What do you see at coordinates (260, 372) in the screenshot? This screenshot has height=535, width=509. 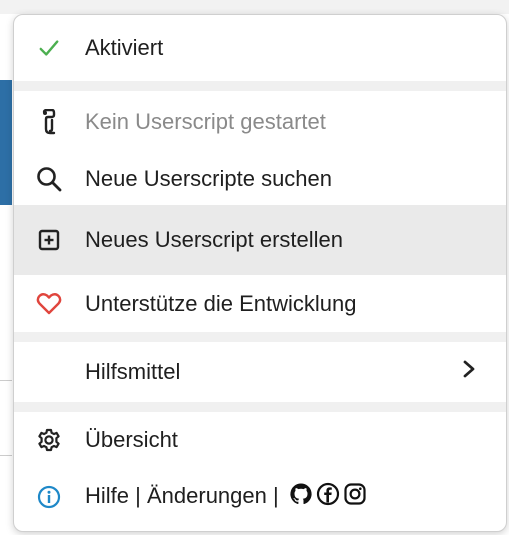 I see `menu-item-utilities: Hilfsmittel` at bounding box center [260, 372].